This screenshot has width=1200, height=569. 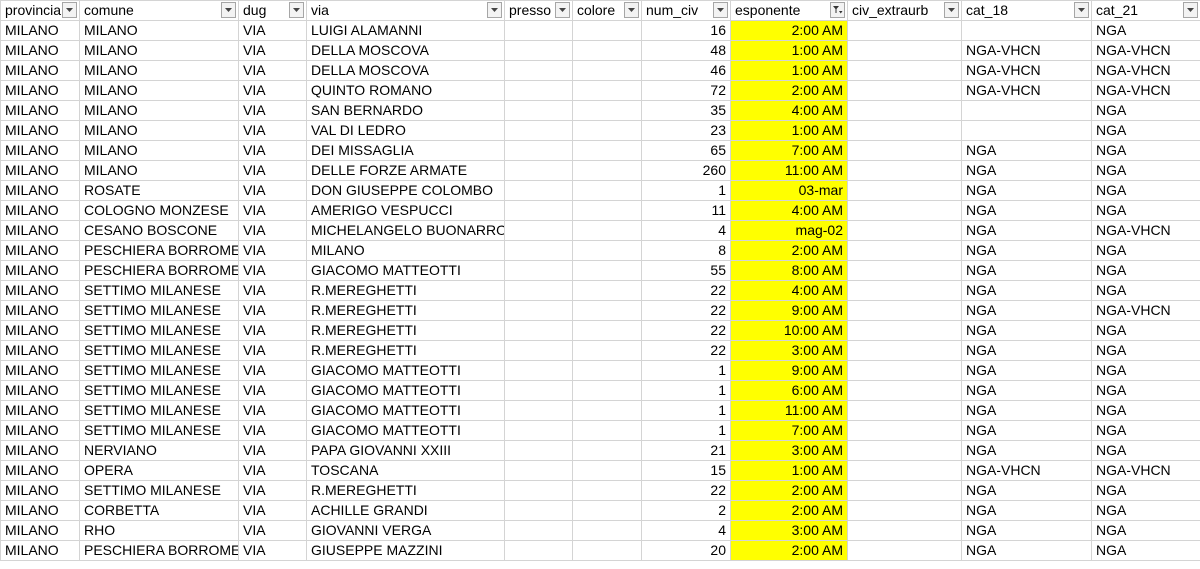 What do you see at coordinates (686, 510) in the screenshot?
I see `cell-num_civ: 2` at bounding box center [686, 510].